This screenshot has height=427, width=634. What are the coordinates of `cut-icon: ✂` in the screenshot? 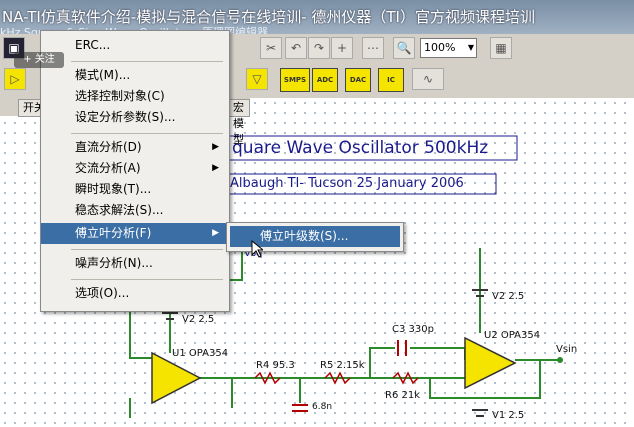 It's located at (271, 48).